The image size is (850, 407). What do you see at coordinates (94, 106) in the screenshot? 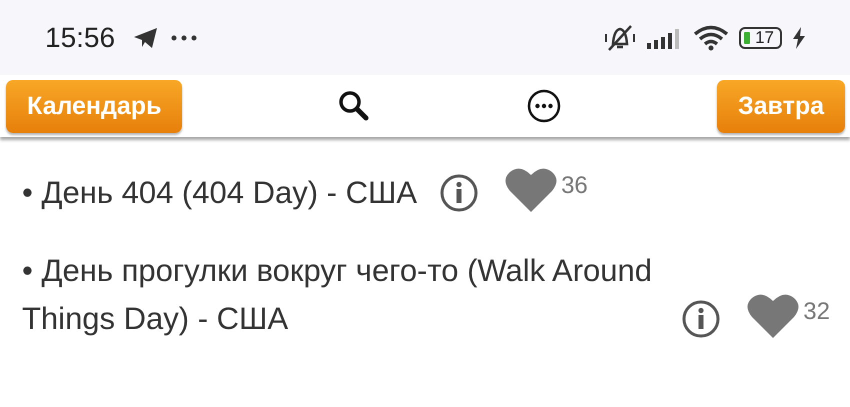
I see `calendar-button: Календарь` at bounding box center [94, 106].